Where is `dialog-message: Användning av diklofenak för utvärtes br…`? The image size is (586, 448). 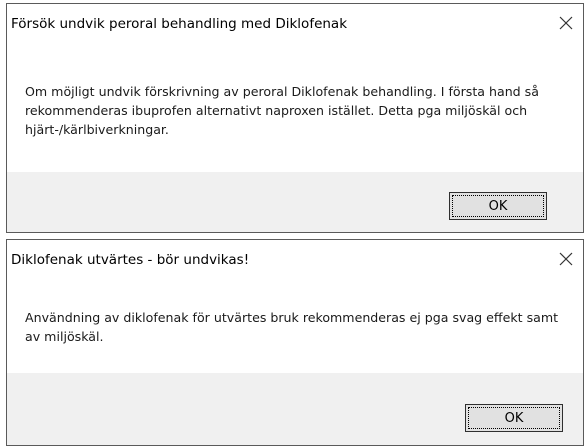 dialog-message: Användning av diklofenak för utvärtes br… is located at coordinates (292, 327).